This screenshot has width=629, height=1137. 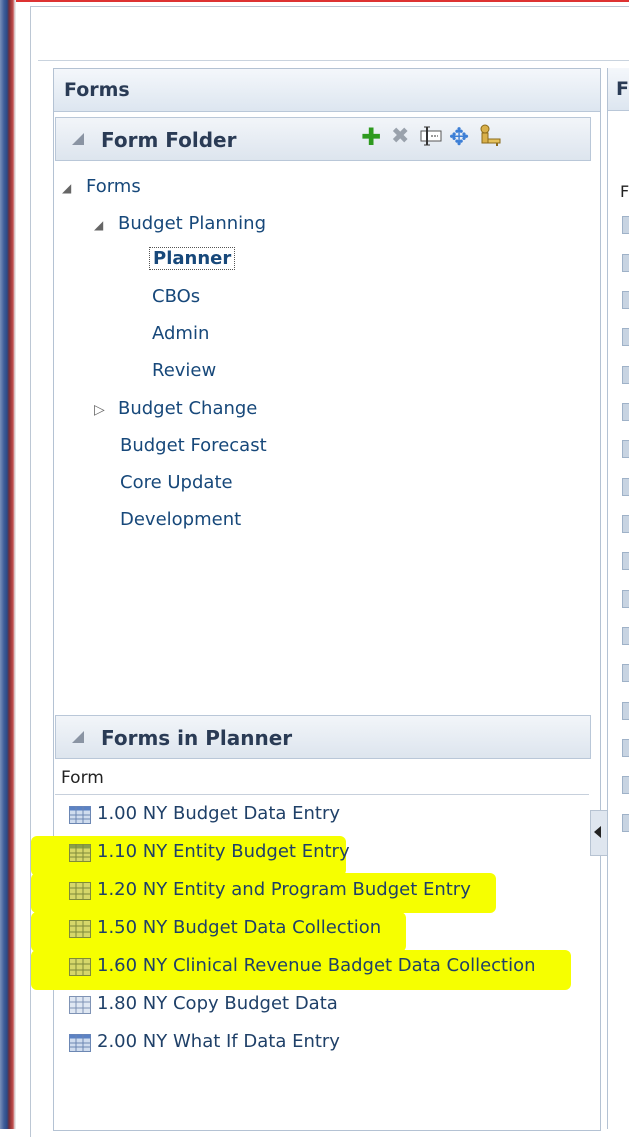 I want to click on form-name: 1.00 NY Budget Data Entry, so click(x=219, y=813).